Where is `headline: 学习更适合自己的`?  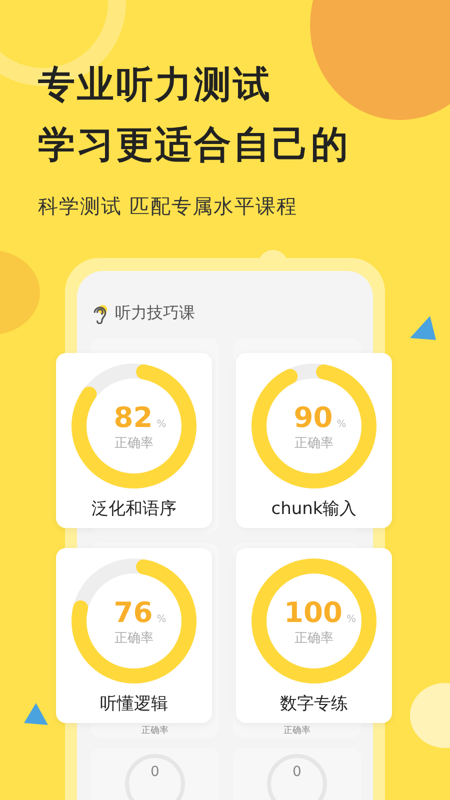
headline: 学习更适合自己的 is located at coordinates (194, 145).